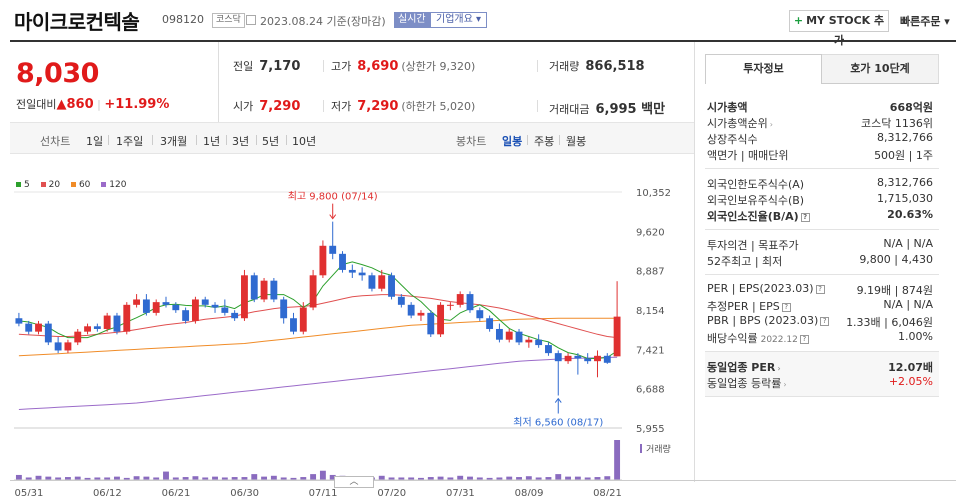 The image size is (966, 496). I want to click on info-value: 코스닥 1136위, so click(897, 123).